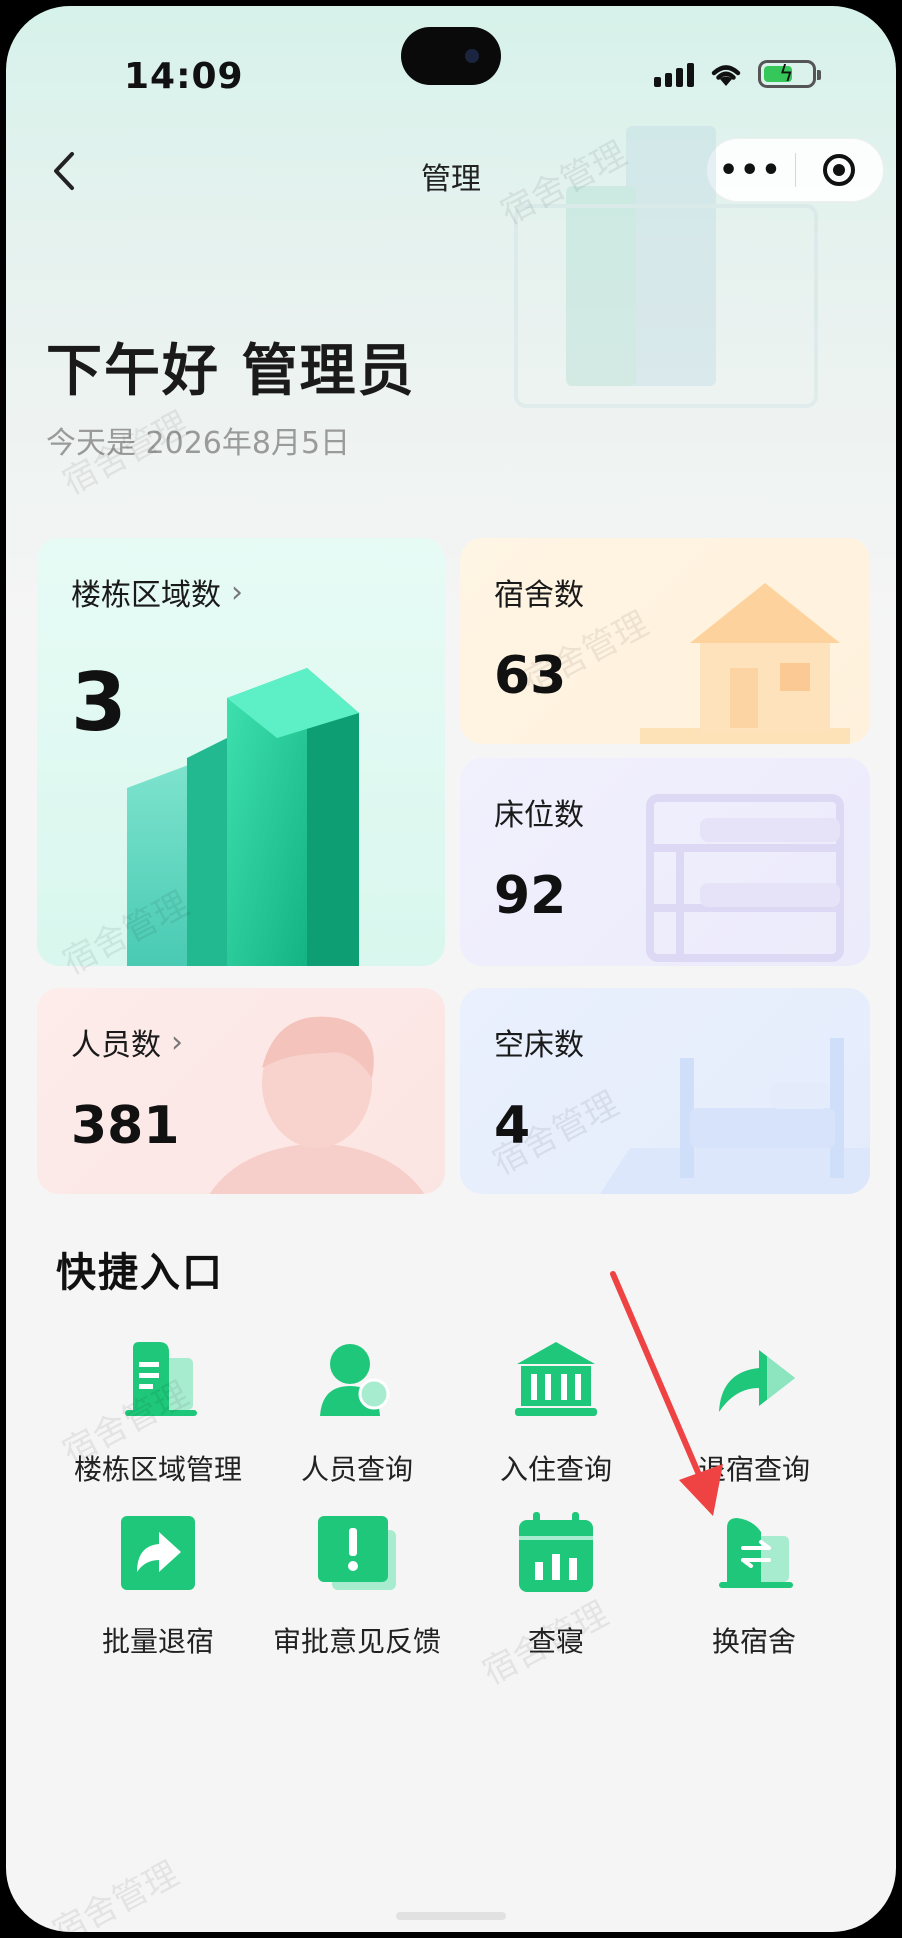 This screenshot has width=902, height=1938. I want to click on dynamic-island, so click(451, 56).